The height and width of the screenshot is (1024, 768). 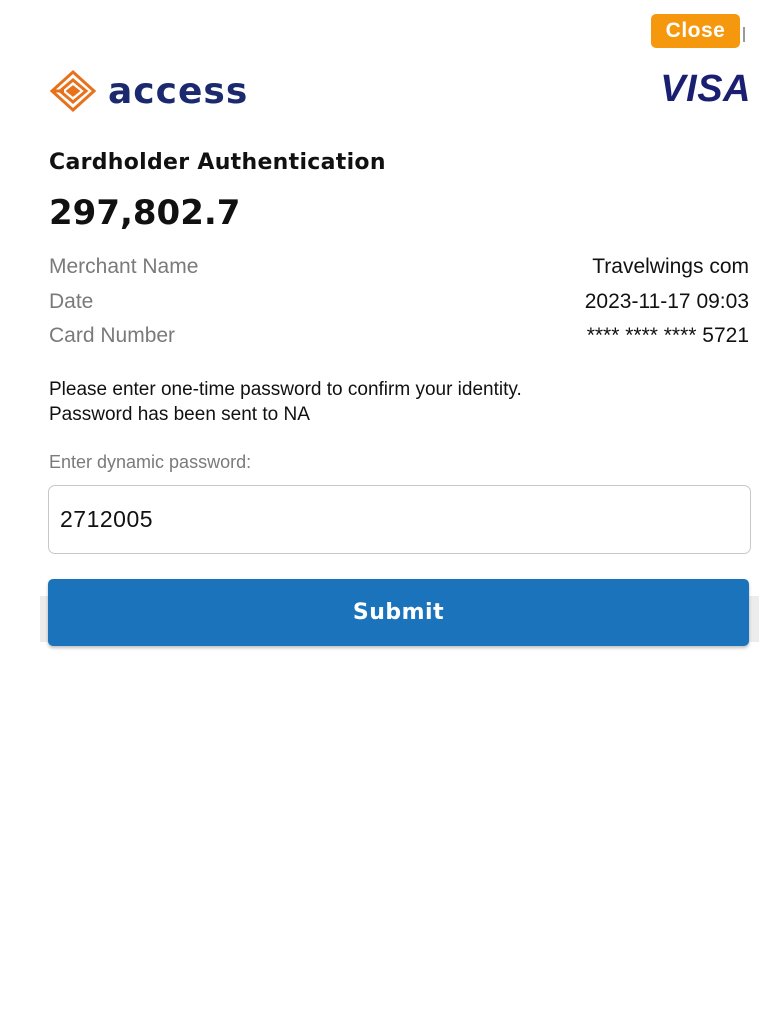 I want to click on otp-instruction-line-2: Password has been sent to NA, so click(x=179, y=414).